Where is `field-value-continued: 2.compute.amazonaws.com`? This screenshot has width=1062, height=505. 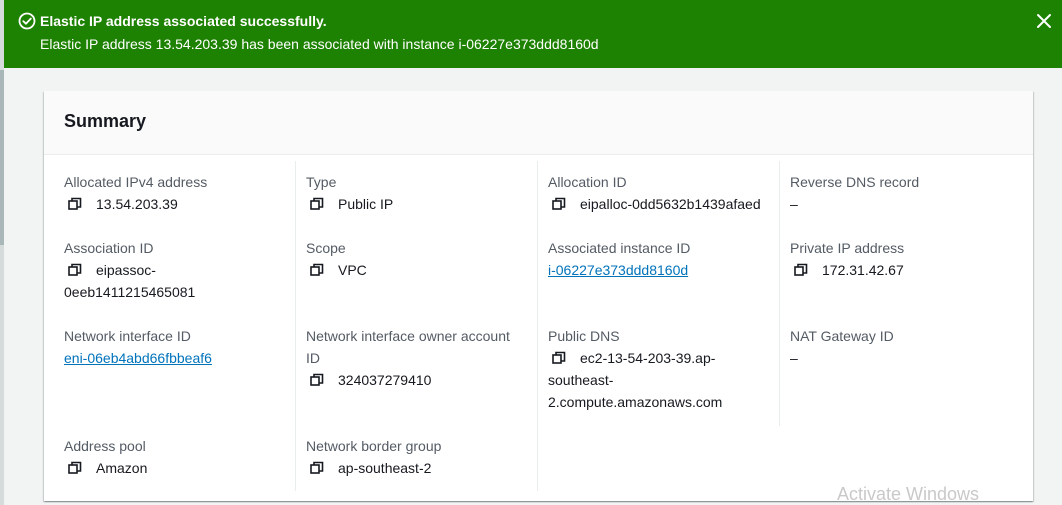 field-value-continued: 2.compute.amazonaws.com is located at coordinates (635, 402).